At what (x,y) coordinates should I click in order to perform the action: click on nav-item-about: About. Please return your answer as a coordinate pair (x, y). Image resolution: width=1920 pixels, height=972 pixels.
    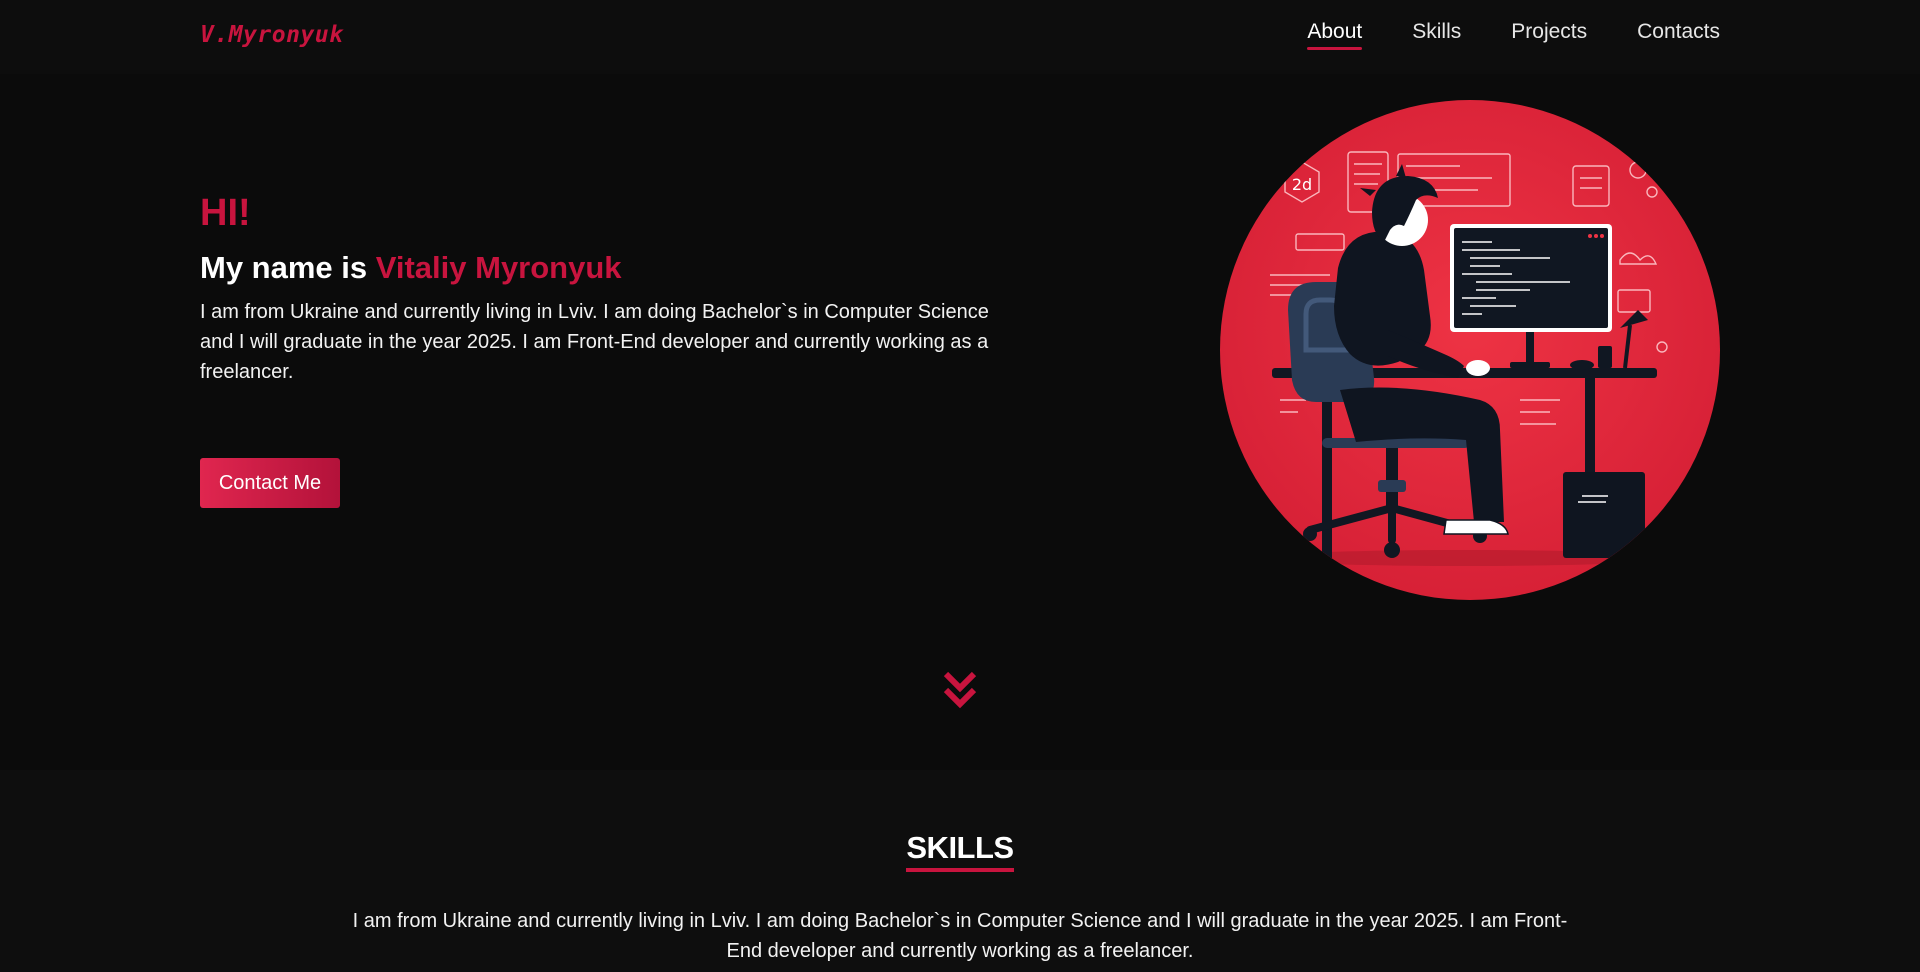
    Looking at the image, I should click on (1334, 35).